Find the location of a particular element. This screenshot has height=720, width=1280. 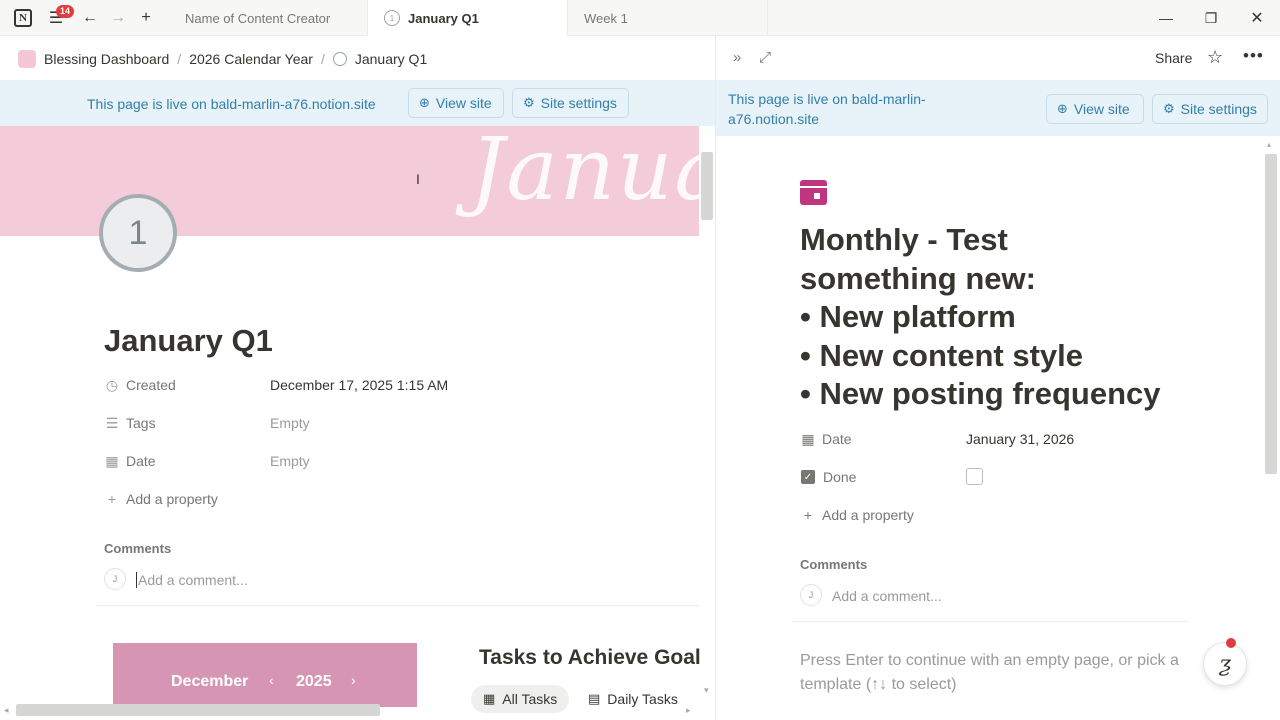

minimize-icon: — is located at coordinates (1166, 18).